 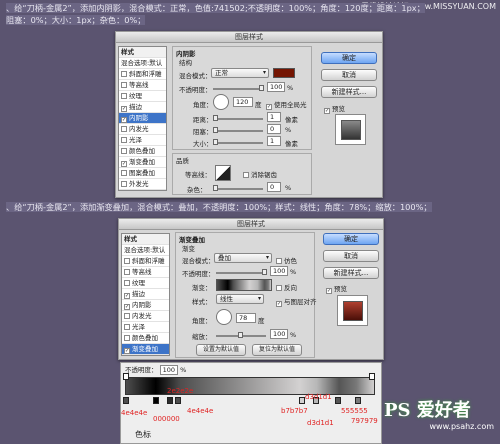 I want to click on reverse-checkbox, so click(x=279, y=288).